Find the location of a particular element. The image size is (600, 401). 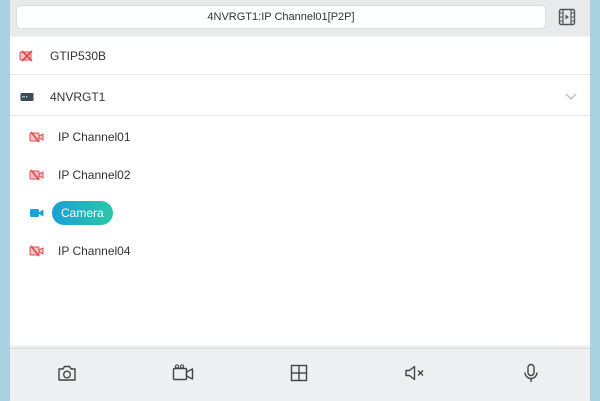

device-name: 4NVRGT1 is located at coordinates (78, 96).